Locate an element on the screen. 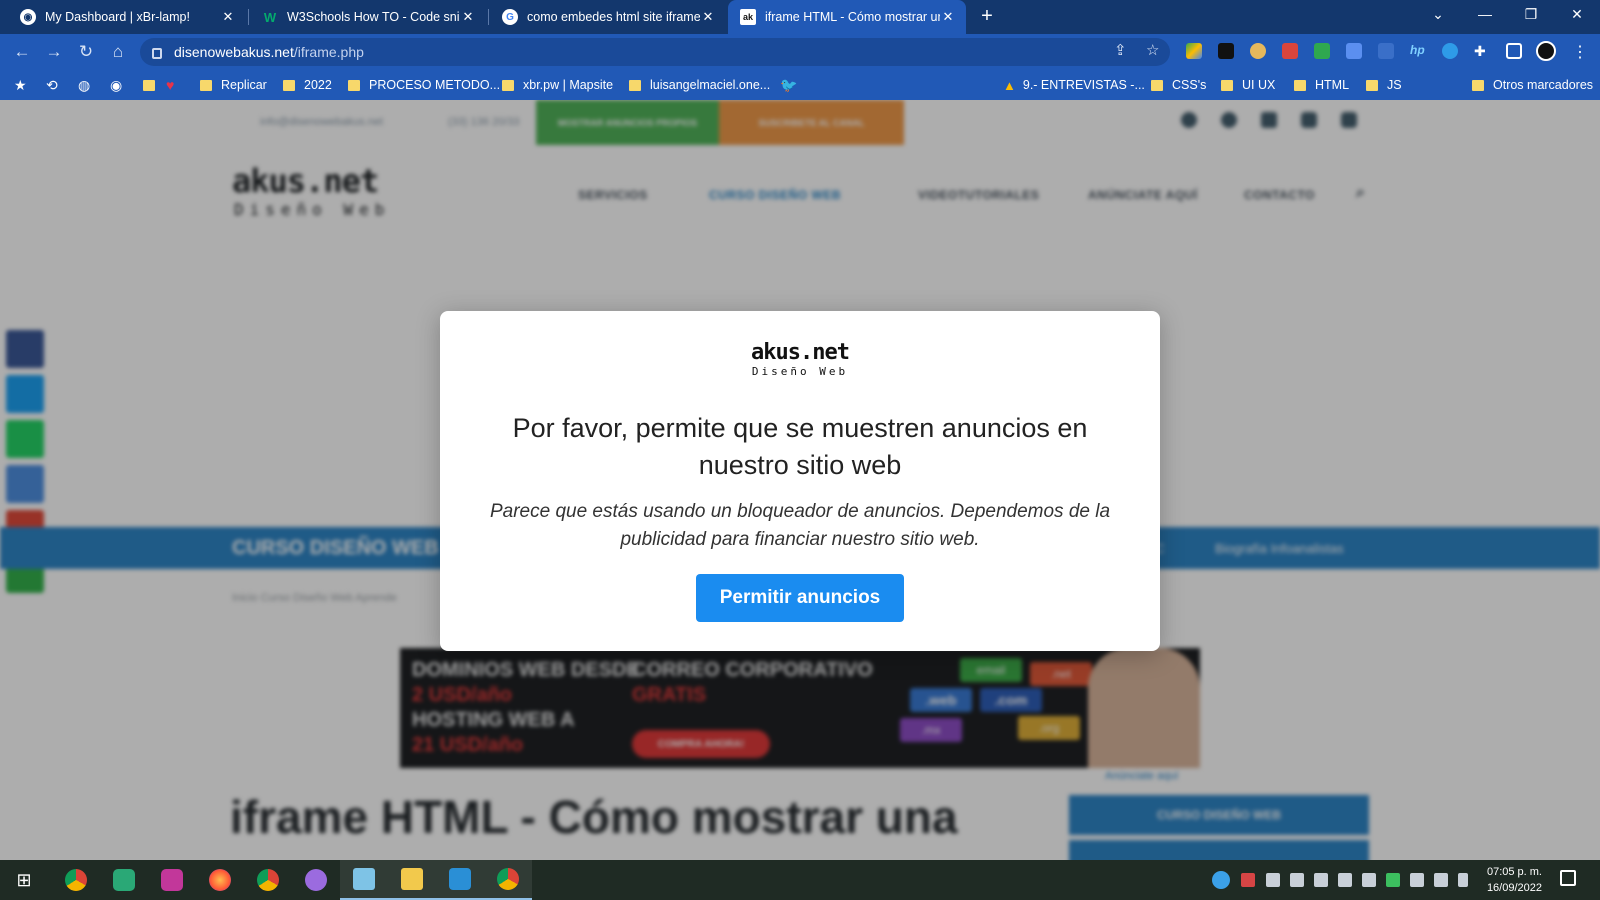 The height and width of the screenshot is (900, 1600). address-bar: disenowebakus.net/iframe.php is located at coordinates (655, 52).